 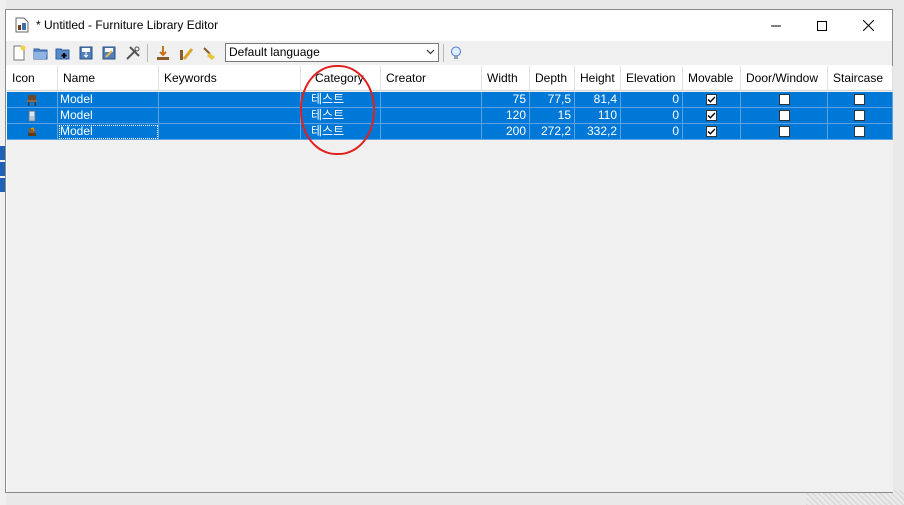 I want to click on merge-library-icon, so click(x=62, y=54).